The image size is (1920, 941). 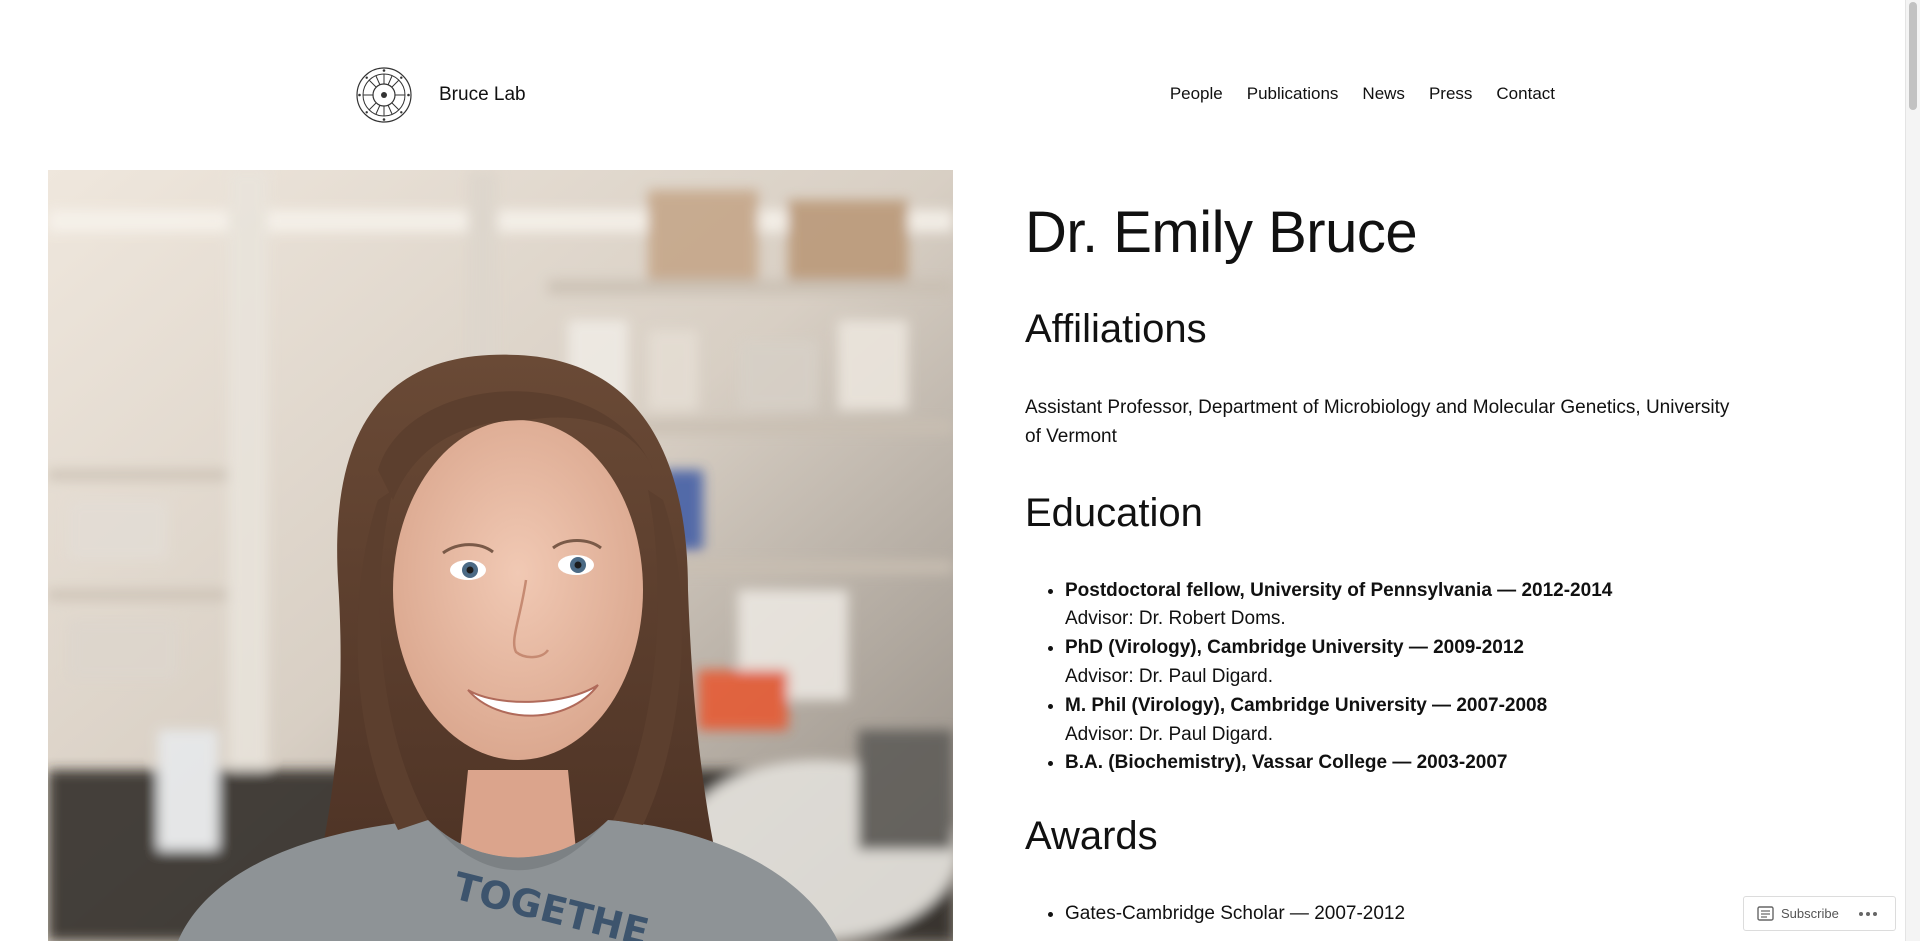 What do you see at coordinates (1091, 836) in the screenshot?
I see `awards-heading: Awards` at bounding box center [1091, 836].